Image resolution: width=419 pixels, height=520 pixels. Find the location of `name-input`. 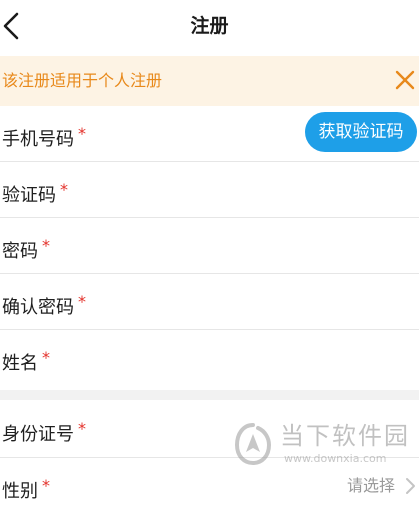

name-input is located at coordinates (212, 358).